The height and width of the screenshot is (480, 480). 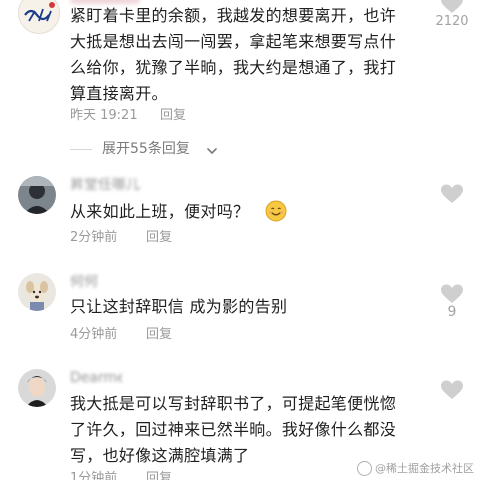 I want to click on comment-text: 从来如此上班，便对吗？, so click(x=160, y=211).